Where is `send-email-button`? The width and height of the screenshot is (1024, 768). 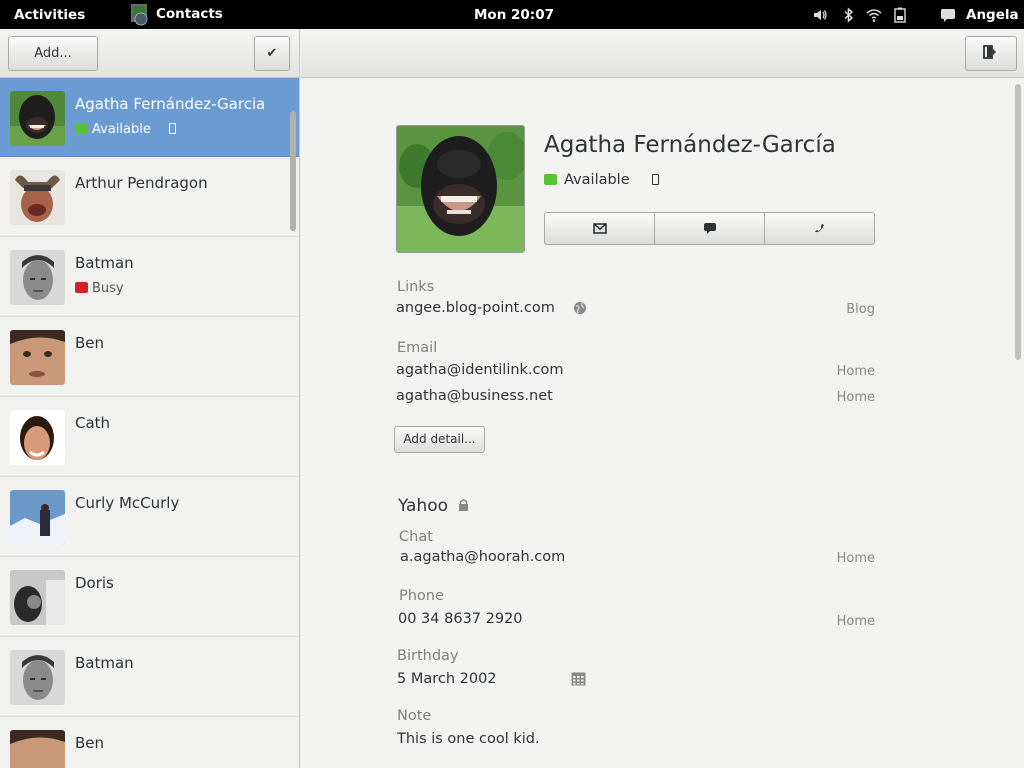
send-email-button is located at coordinates (600, 228).